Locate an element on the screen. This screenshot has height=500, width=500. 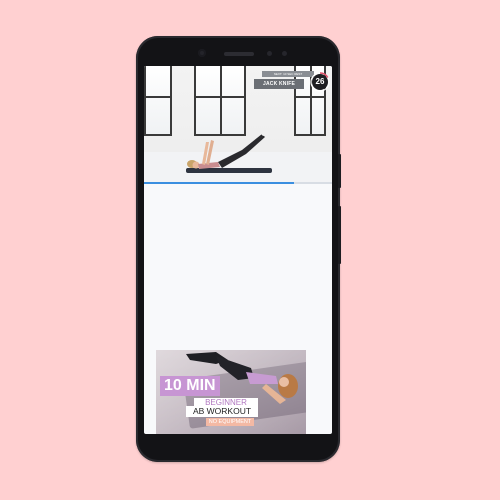
next-exercise-label: NEXT: 10 SEC REST is located at coordinates (288, 74).